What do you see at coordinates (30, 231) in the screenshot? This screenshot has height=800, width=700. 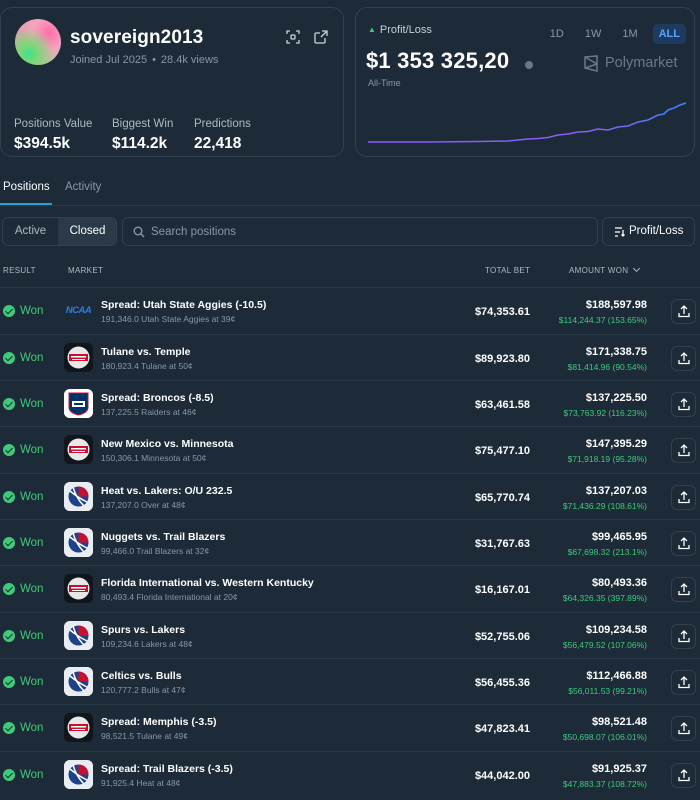 I see `filter-active: Active` at bounding box center [30, 231].